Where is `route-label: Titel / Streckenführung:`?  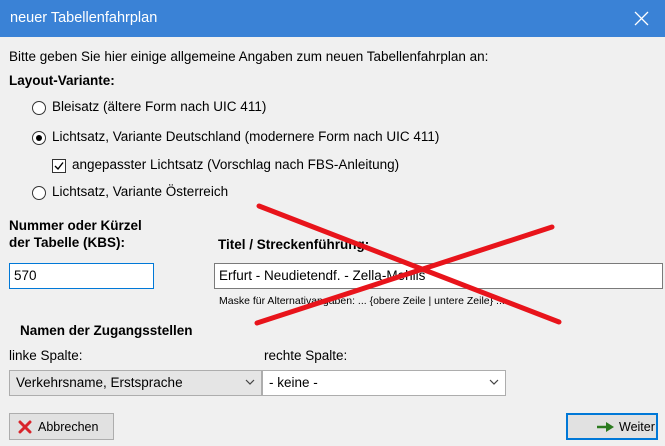
route-label: Titel / Streckenführung: is located at coordinates (294, 244).